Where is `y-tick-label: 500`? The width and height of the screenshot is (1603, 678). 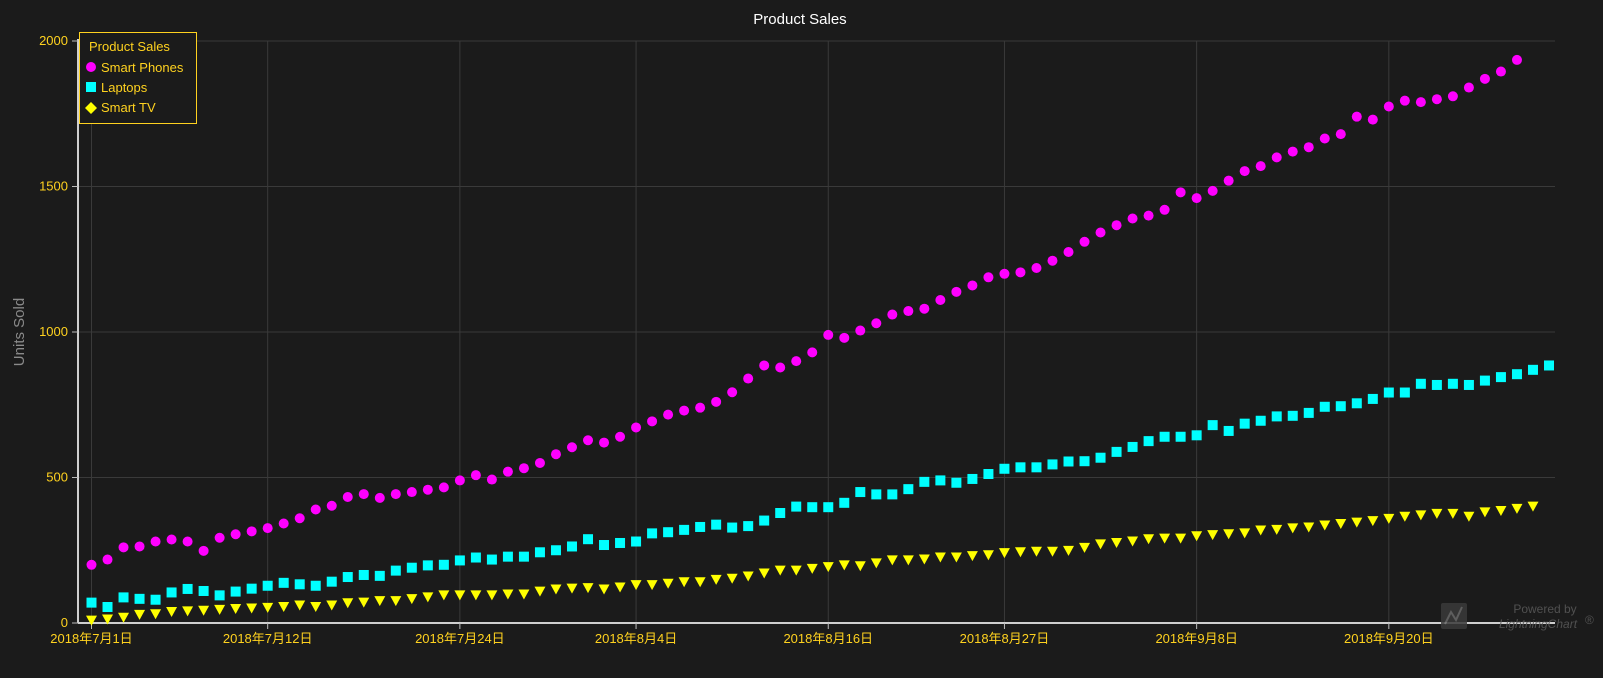 y-tick-label: 500 is located at coordinates (57, 477).